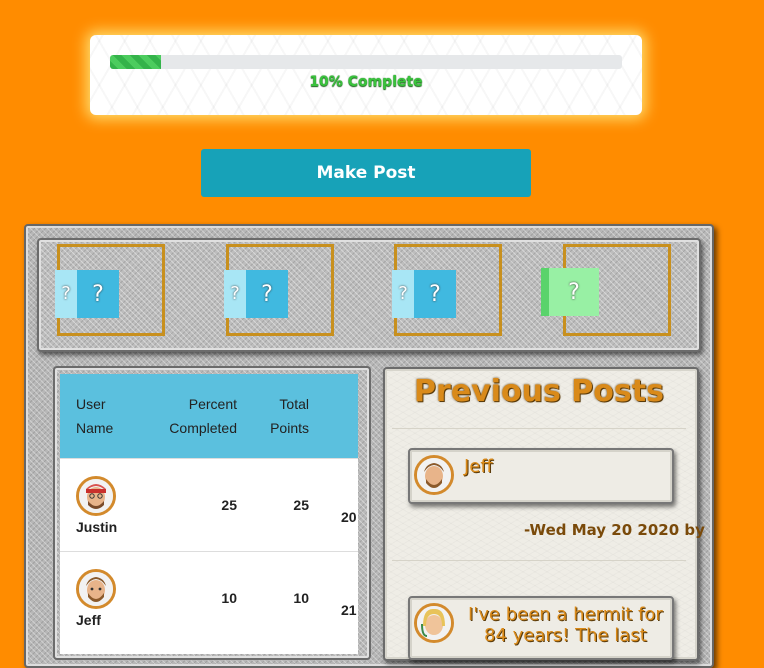  Describe the element at coordinates (91, 404) in the screenshot. I see `col-user-name-1: User` at that location.